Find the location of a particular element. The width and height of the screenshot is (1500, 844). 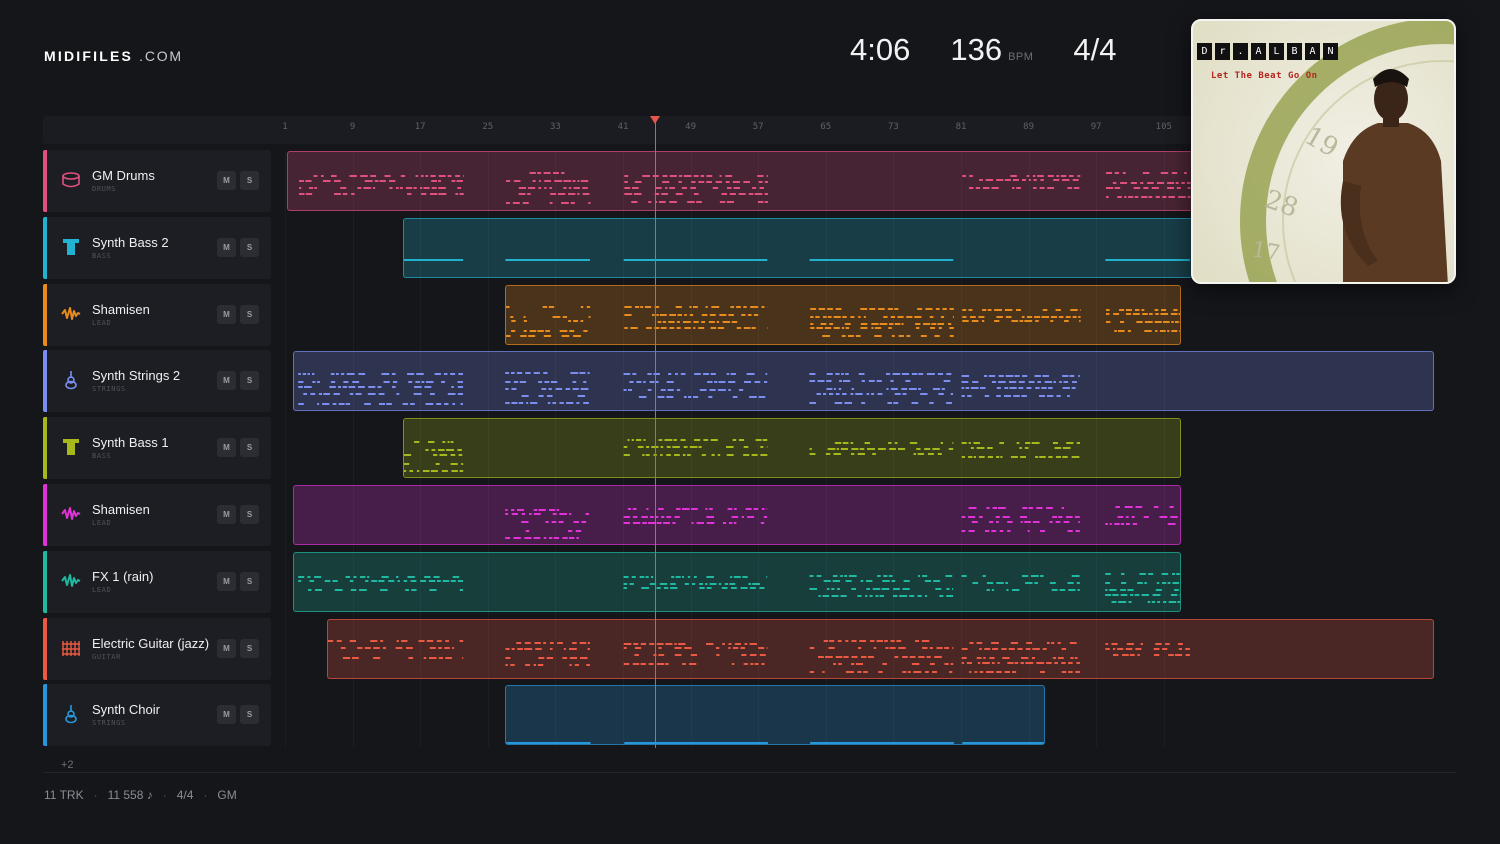

tempo-display: 136 BPM is located at coordinates (991, 50).